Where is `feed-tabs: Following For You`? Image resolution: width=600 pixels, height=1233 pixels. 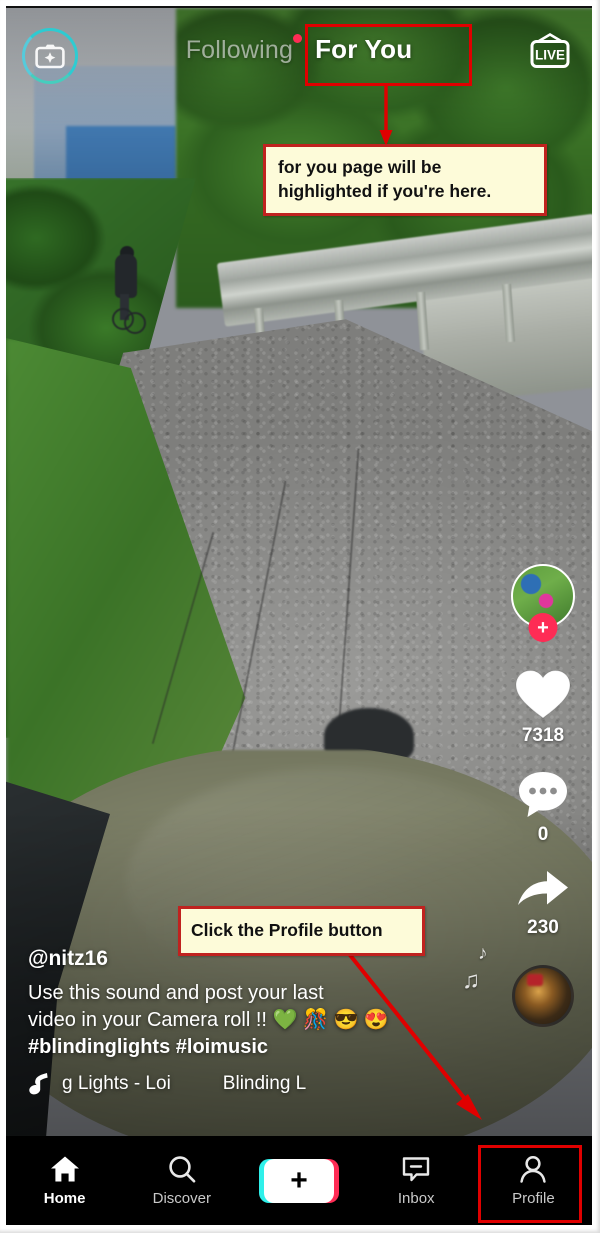 feed-tabs: Following For You is located at coordinates (299, 49).